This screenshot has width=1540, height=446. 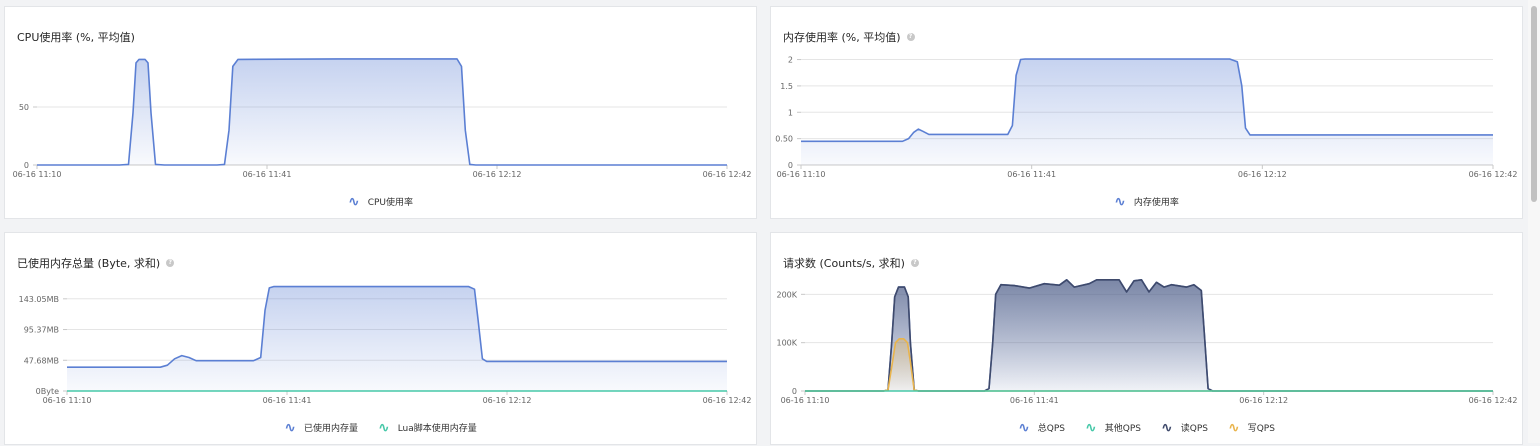 I want to click on legend-label: 总QPS, so click(x=1051, y=429).